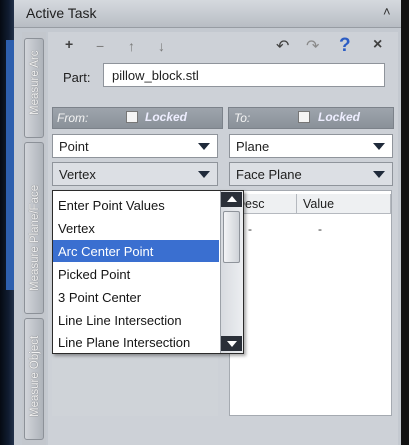 This screenshot has height=445, width=409. What do you see at coordinates (135, 174) in the screenshot?
I see `from-method-select: Vertex` at bounding box center [135, 174].